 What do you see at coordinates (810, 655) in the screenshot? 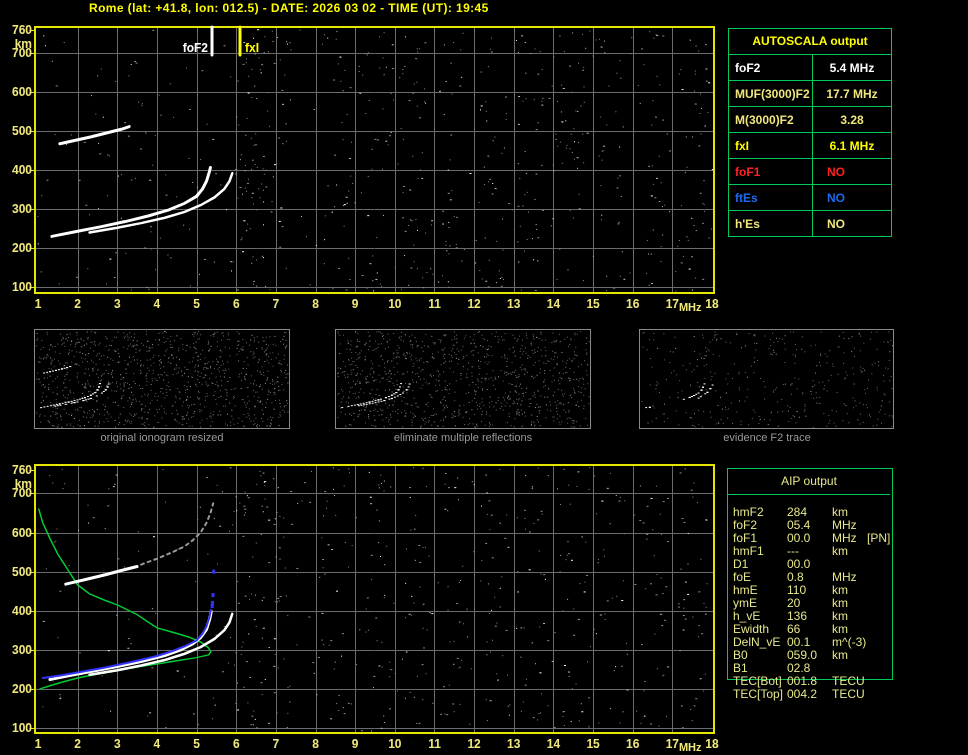
I see `aip-row: B0 059.0 km` at bounding box center [810, 655].